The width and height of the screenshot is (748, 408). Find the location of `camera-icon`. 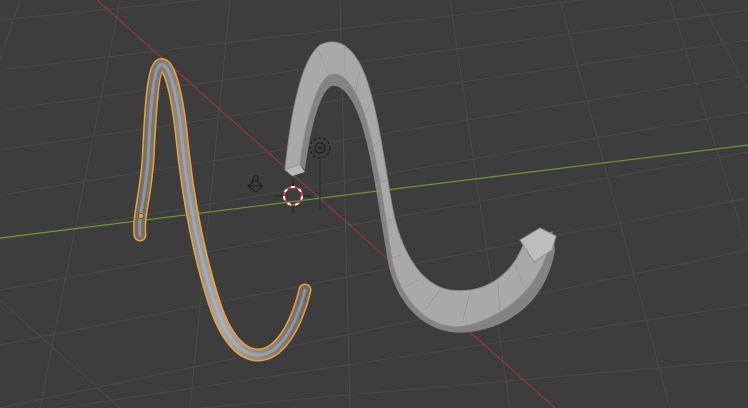

camera-icon is located at coordinates (255, 184).